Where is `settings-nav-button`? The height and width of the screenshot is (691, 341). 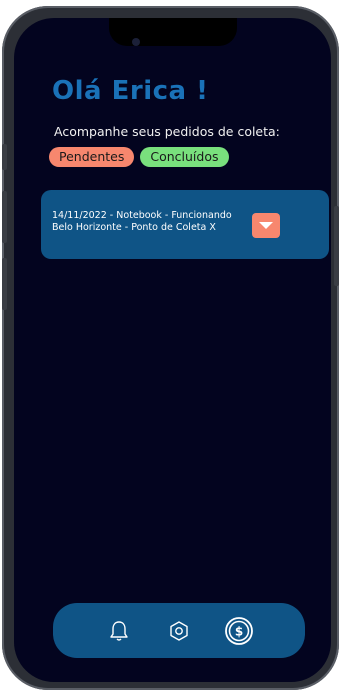
settings-nav-button is located at coordinates (179, 631).